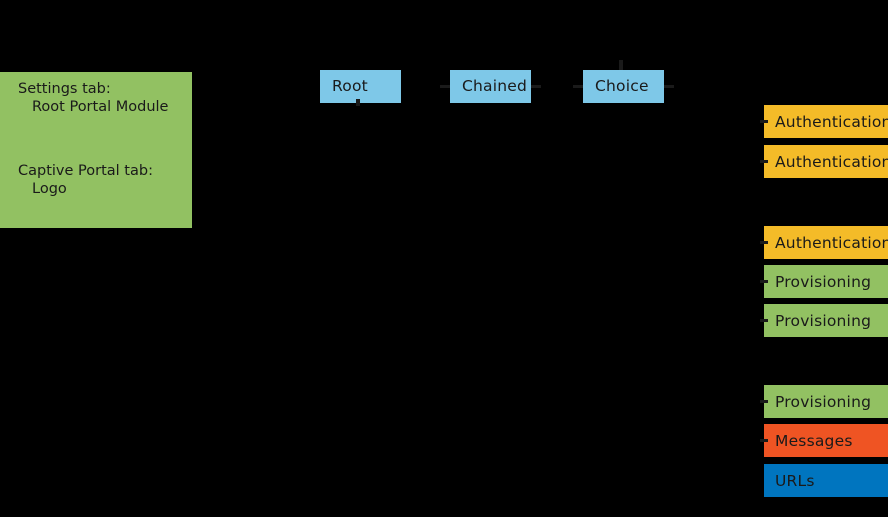  I want to click on category-box-authentication-3: Authentication, so click(826, 242).